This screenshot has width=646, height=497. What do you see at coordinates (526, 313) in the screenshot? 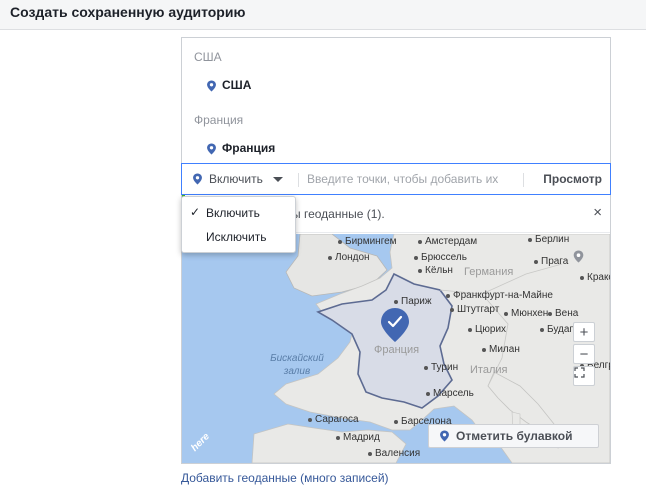
I see `map-city-label: Мюнхен` at bounding box center [526, 313].